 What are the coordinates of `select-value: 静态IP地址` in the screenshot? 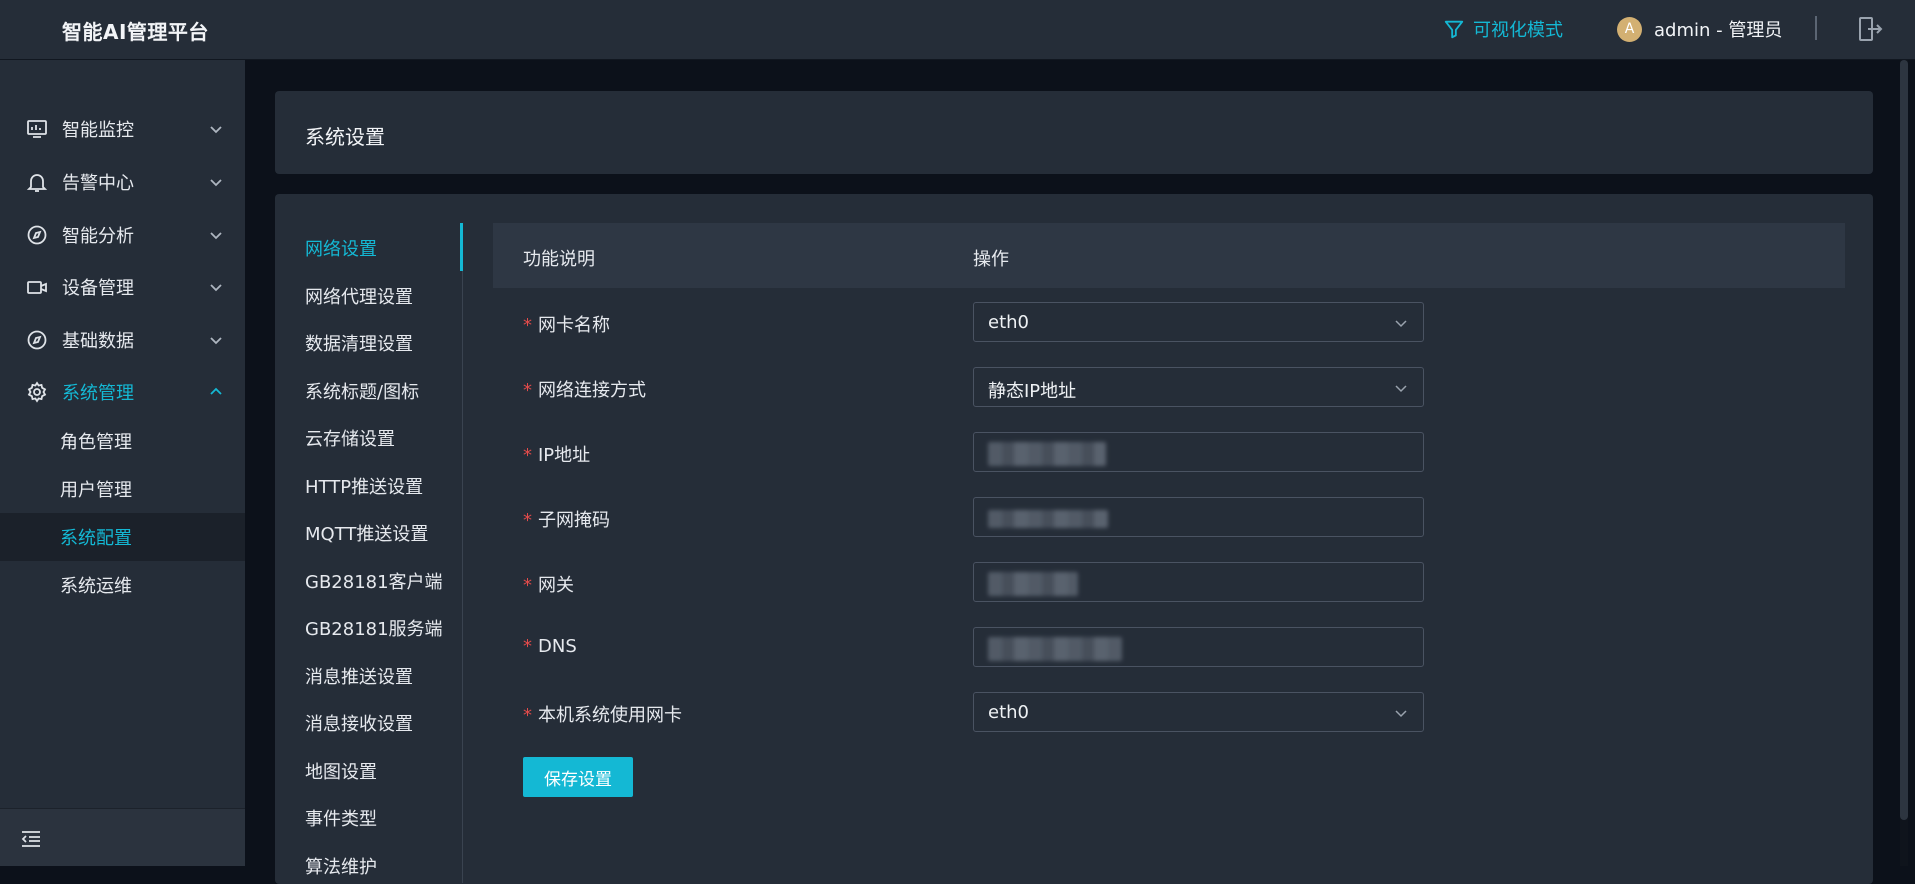 It's located at (1032, 391).